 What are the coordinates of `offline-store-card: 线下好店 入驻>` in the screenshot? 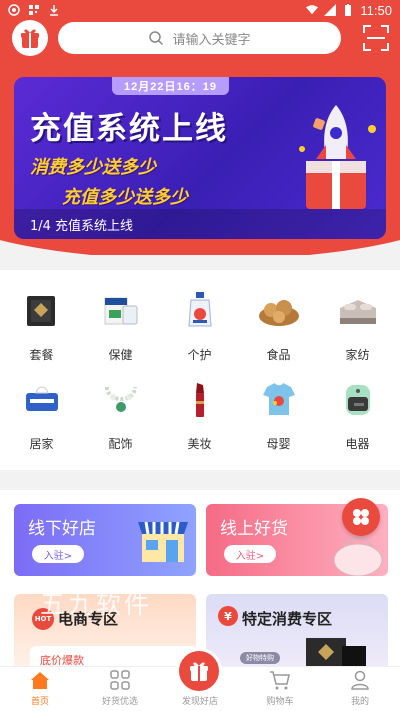 It's located at (105, 540).